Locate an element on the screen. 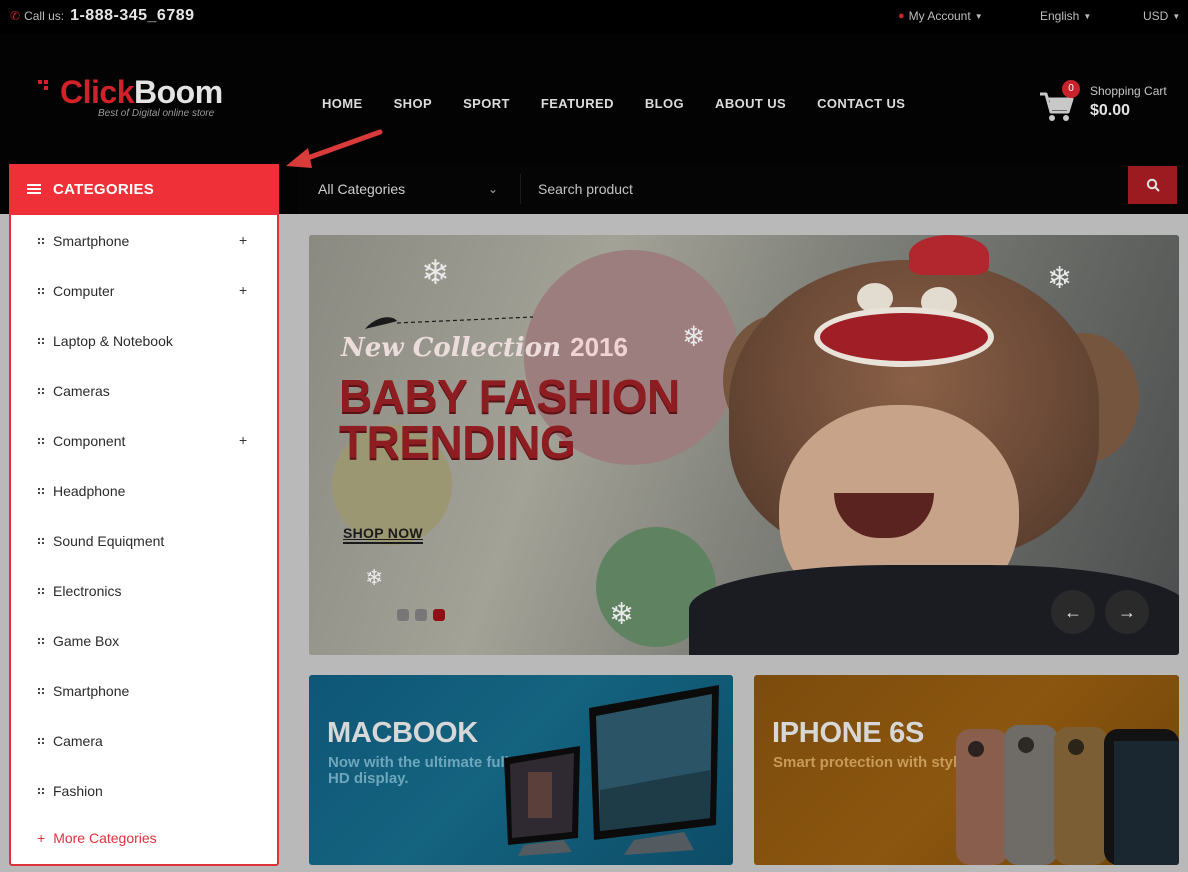  promo-iphone: IPHONE 6S Smart protection with style. is located at coordinates (966, 770).